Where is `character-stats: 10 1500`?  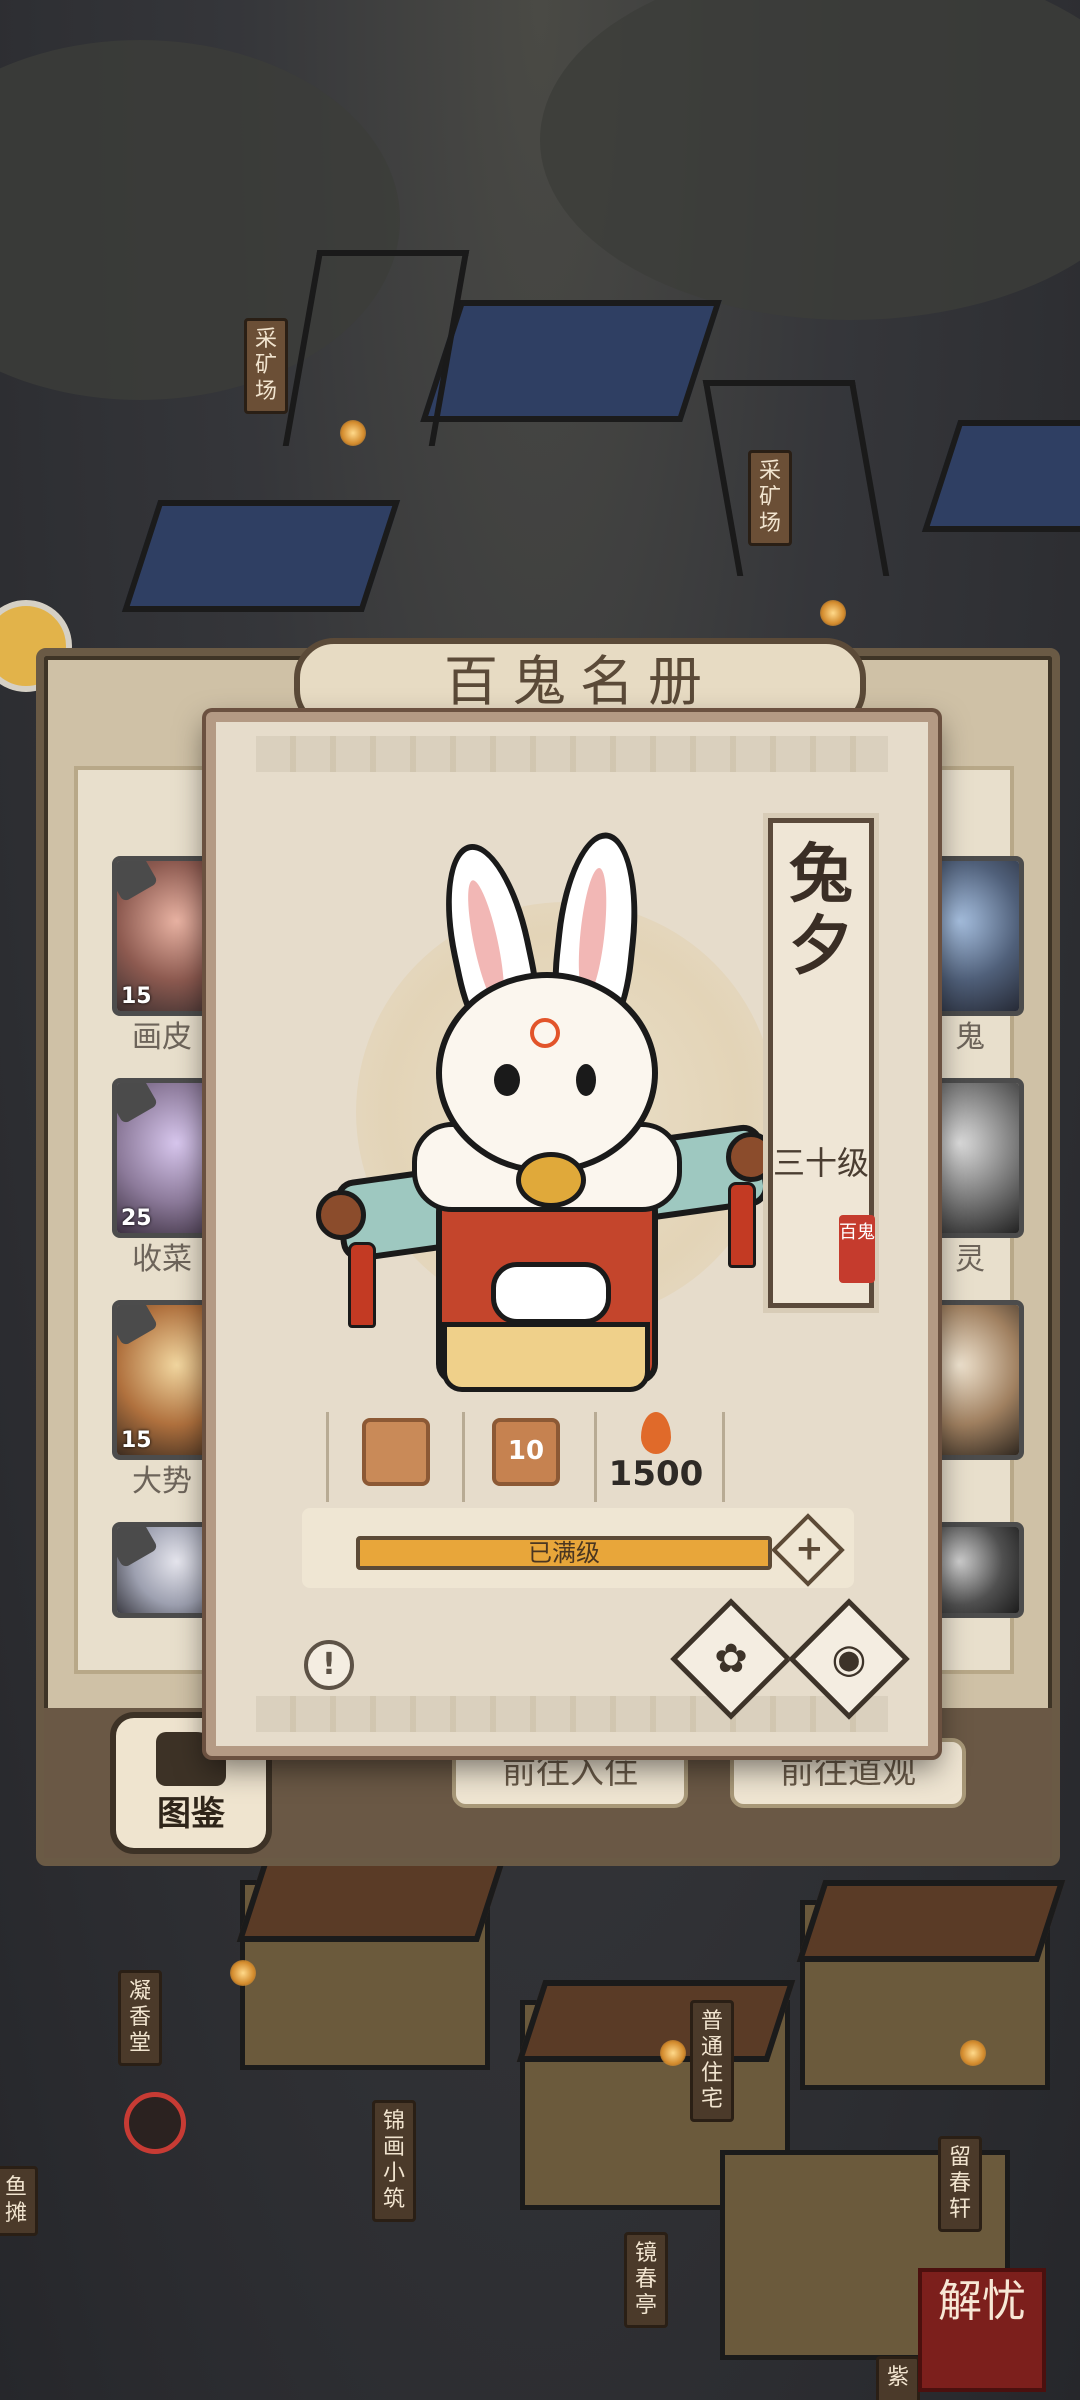
character-stats: 10 1500 is located at coordinates (526, 1460).